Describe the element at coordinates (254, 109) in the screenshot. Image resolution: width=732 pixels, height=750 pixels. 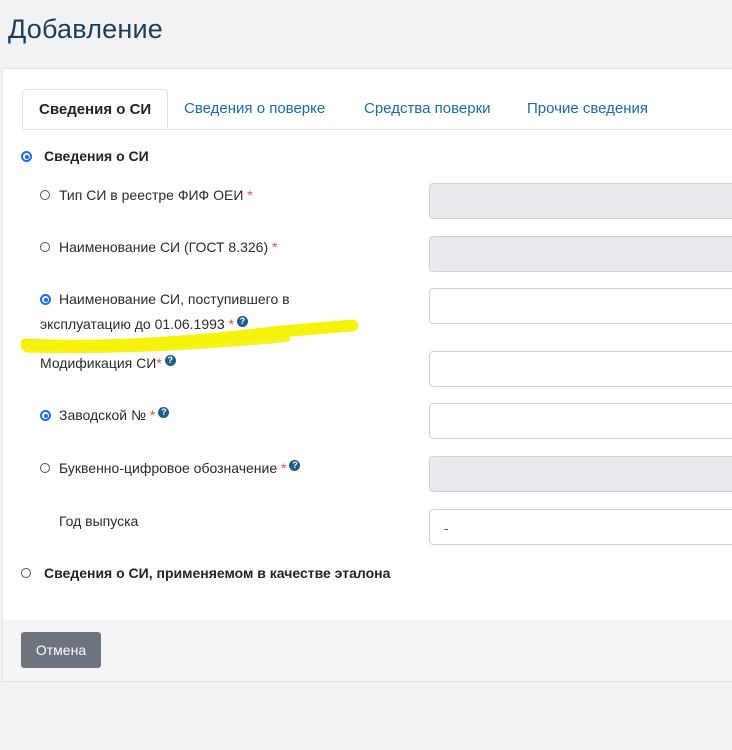
I see `tab-verification-info: Сведения о поверке` at that location.